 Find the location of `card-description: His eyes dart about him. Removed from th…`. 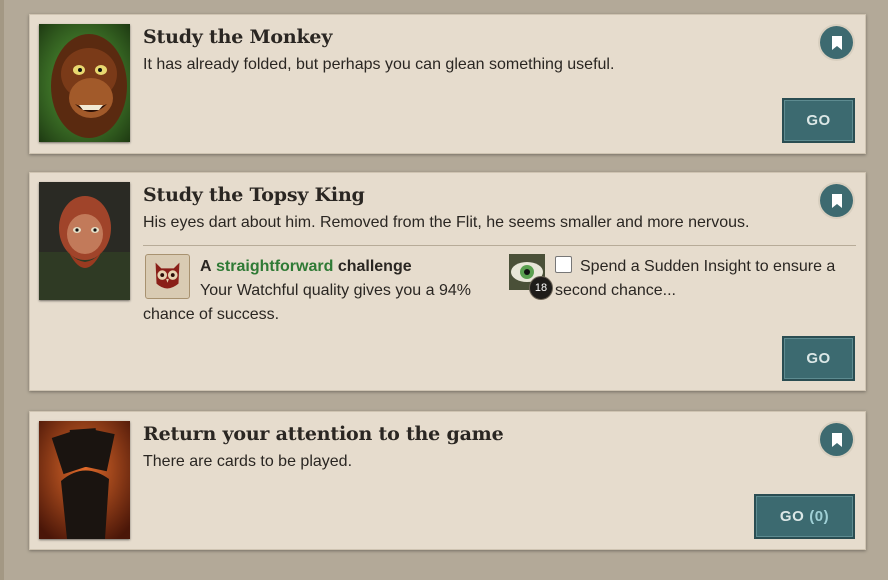

card-description: His eyes dart about him. Removed from th… is located at coordinates (446, 222).